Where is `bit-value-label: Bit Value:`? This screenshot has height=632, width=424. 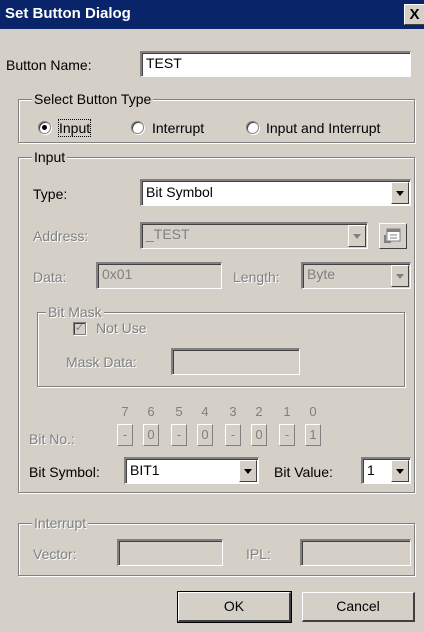 bit-value-label: Bit Value: is located at coordinates (303, 472).